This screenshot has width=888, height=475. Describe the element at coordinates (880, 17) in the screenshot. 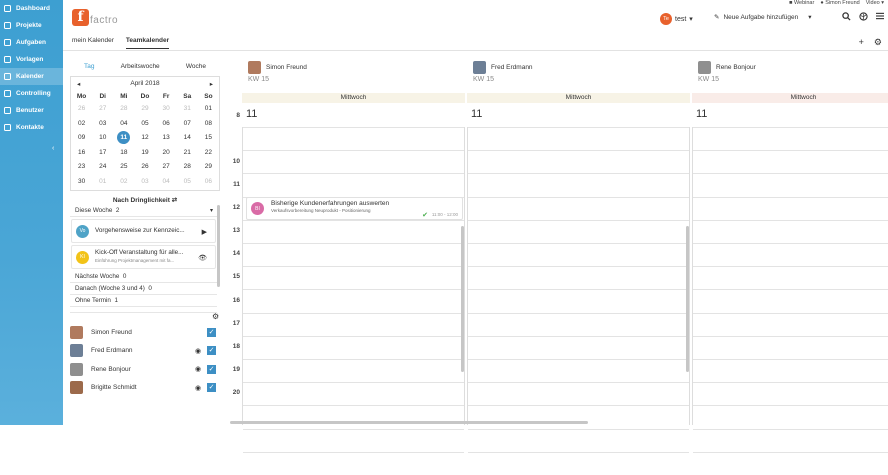

I see `menu-icon` at that location.